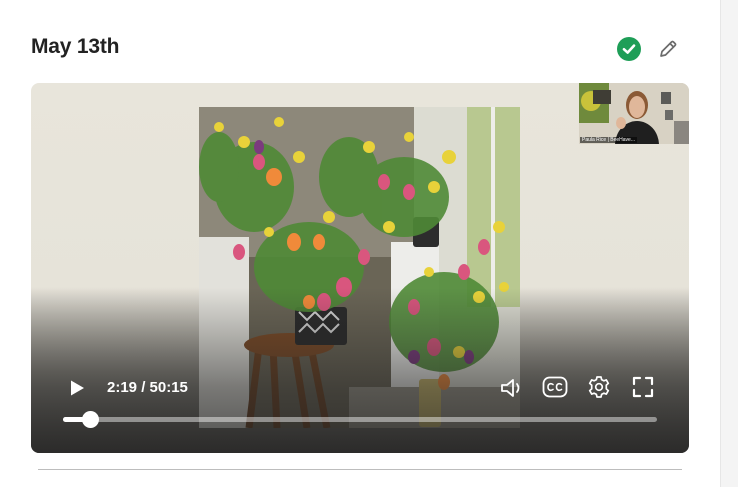  What do you see at coordinates (555, 389) in the screenshot?
I see `captions-icon` at bounding box center [555, 389].